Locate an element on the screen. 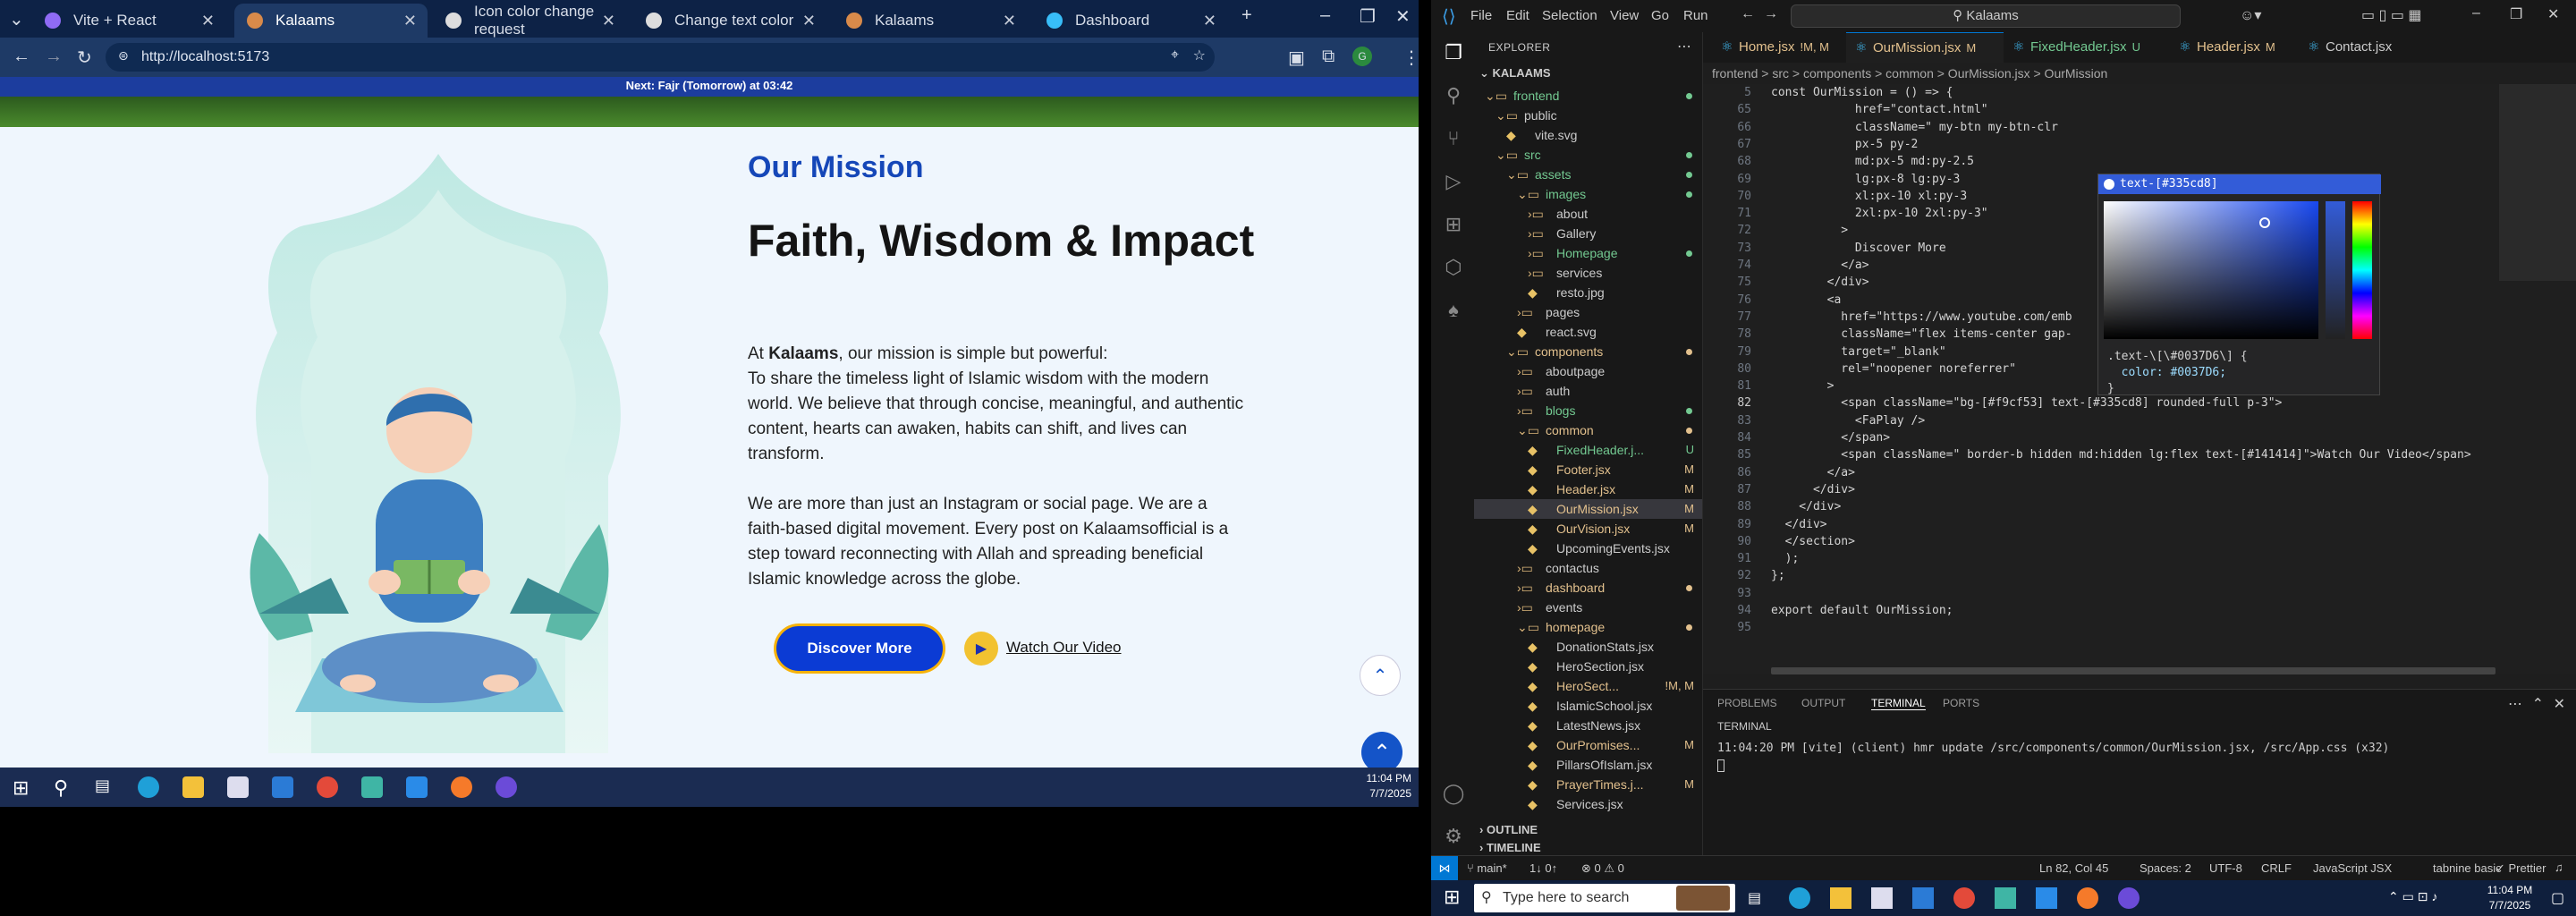  explorer-item: ◆ FixedHeader.j... U is located at coordinates (1588, 450).